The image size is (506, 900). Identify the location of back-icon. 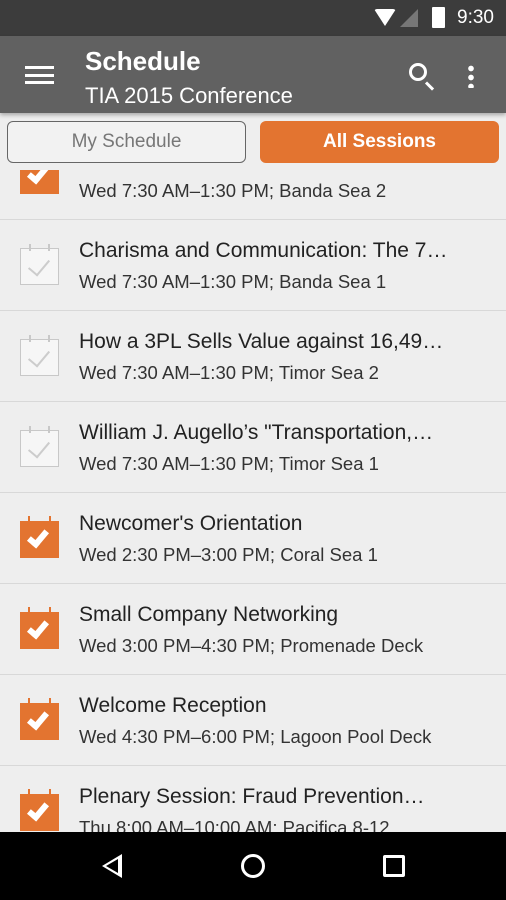
(112, 866).